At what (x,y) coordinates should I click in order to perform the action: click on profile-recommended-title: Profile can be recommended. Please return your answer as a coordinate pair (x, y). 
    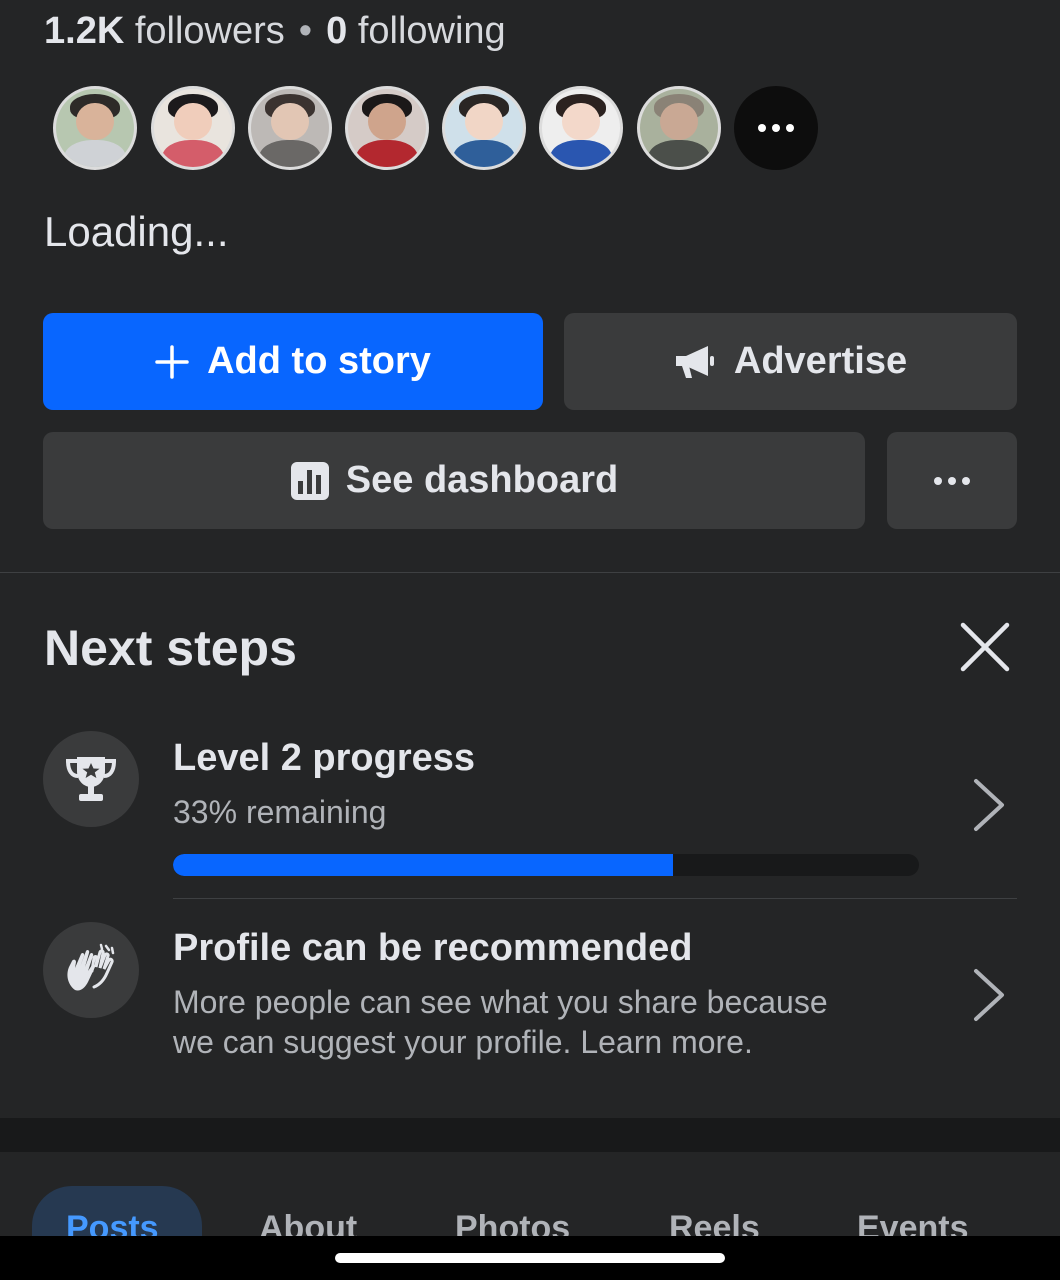
    Looking at the image, I should click on (433, 948).